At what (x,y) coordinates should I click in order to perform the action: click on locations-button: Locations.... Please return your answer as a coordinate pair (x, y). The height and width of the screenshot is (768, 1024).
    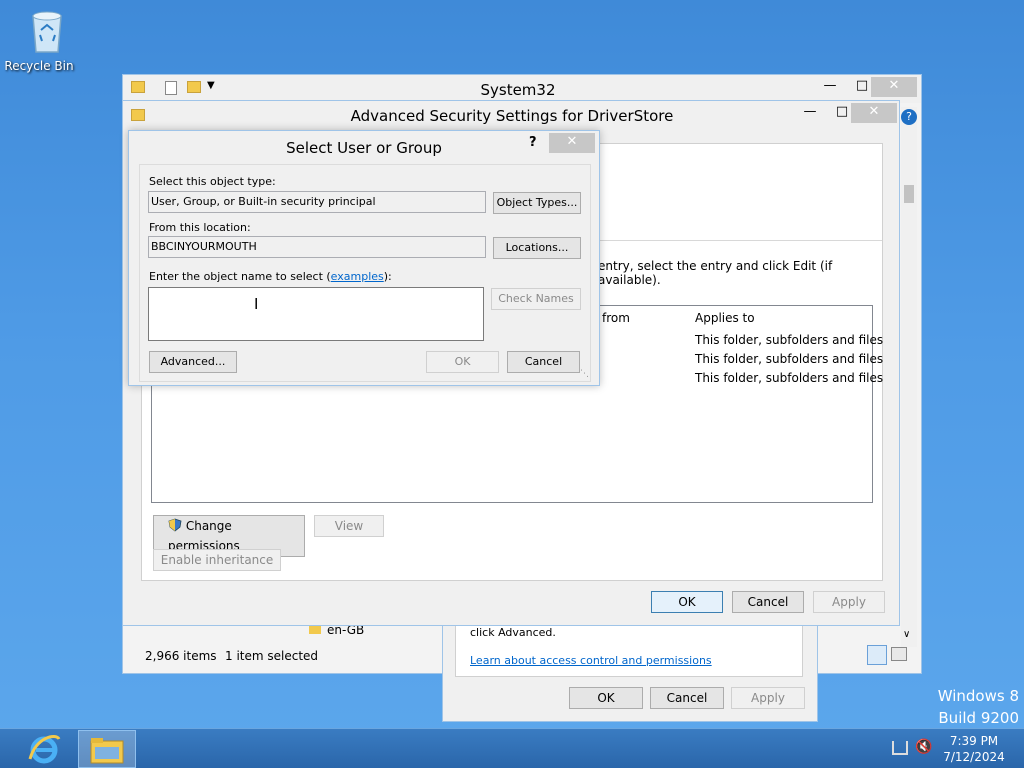
    Looking at the image, I should click on (537, 248).